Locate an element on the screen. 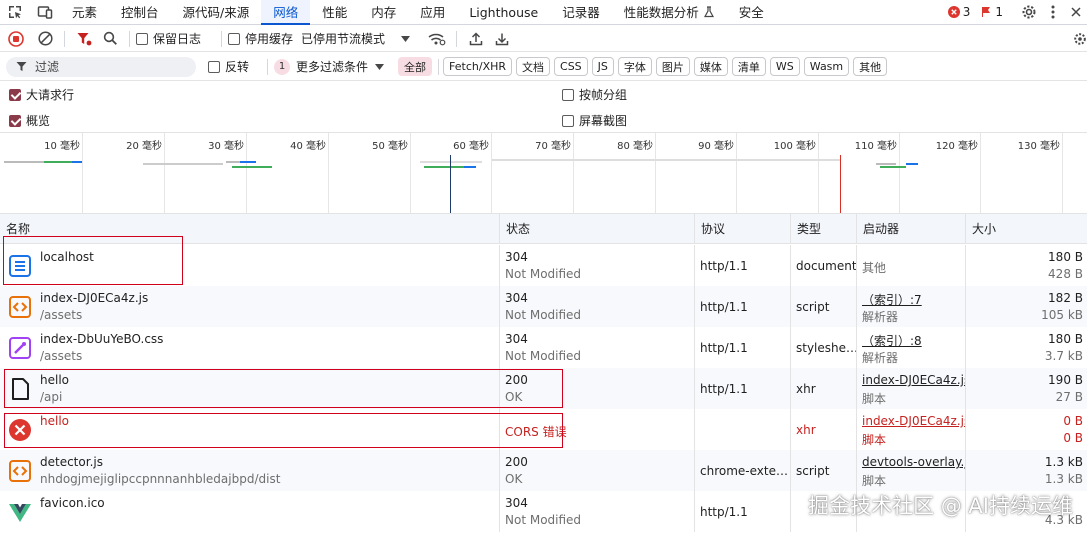 The height and width of the screenshot is (536, 1087). filter-chip-media: 媒体 is located at coordinates (710, 66).